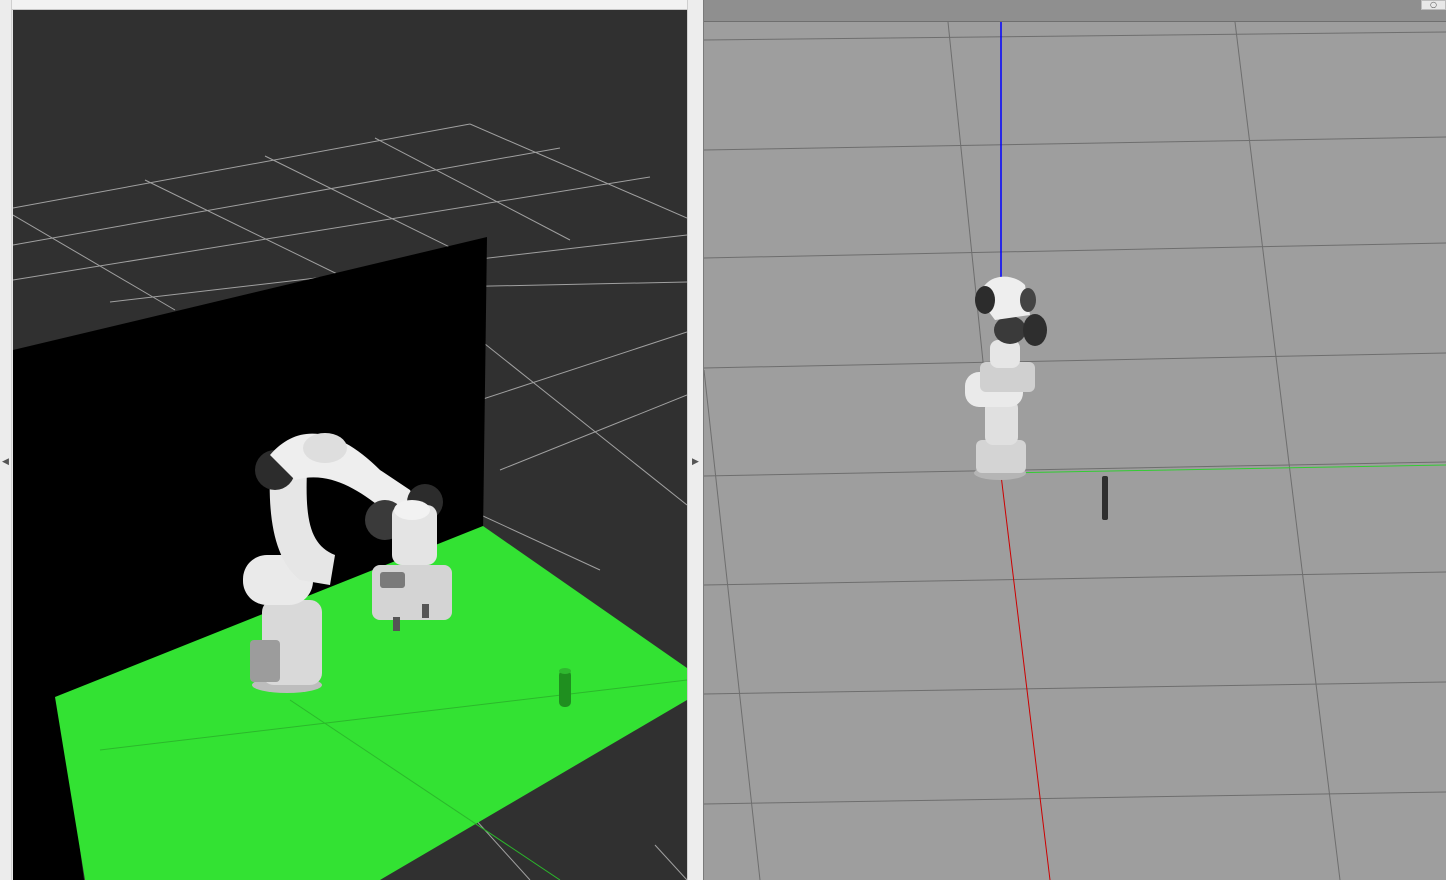  I want to click on expand-right-arrow-icon: ▶, so click(695, 462).